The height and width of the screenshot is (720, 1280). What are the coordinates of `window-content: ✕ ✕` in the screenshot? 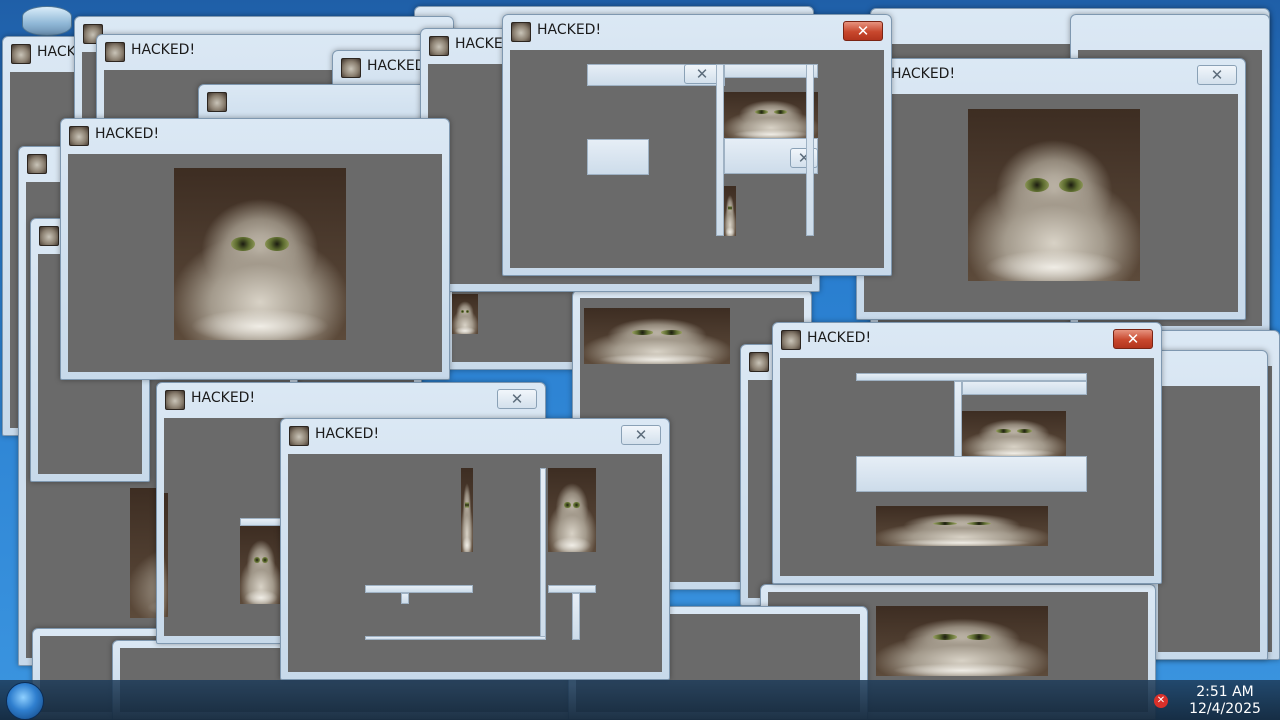 It's located at (697, 159).